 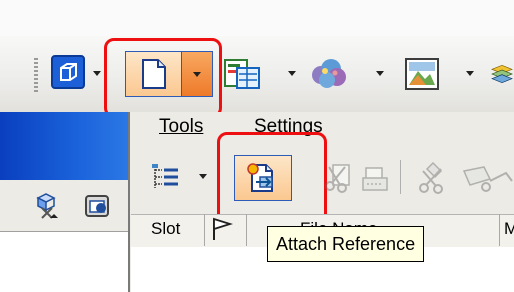 I want to click on raster-cloud-button, so click(x=329, y=74).